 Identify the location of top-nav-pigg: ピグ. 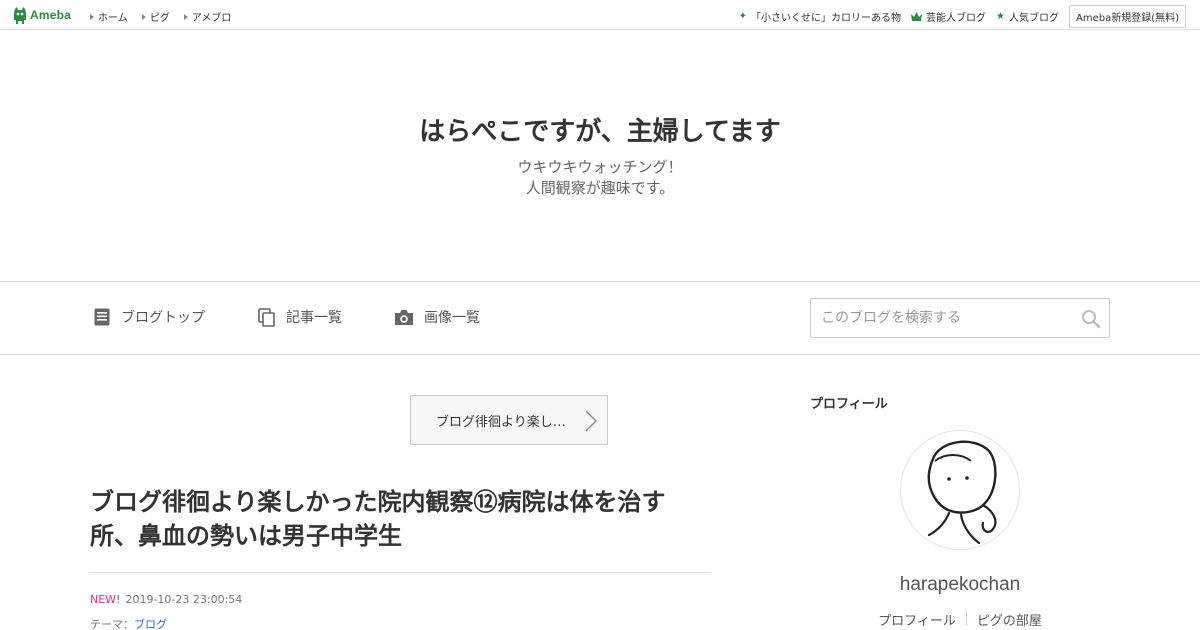
(155, 16).